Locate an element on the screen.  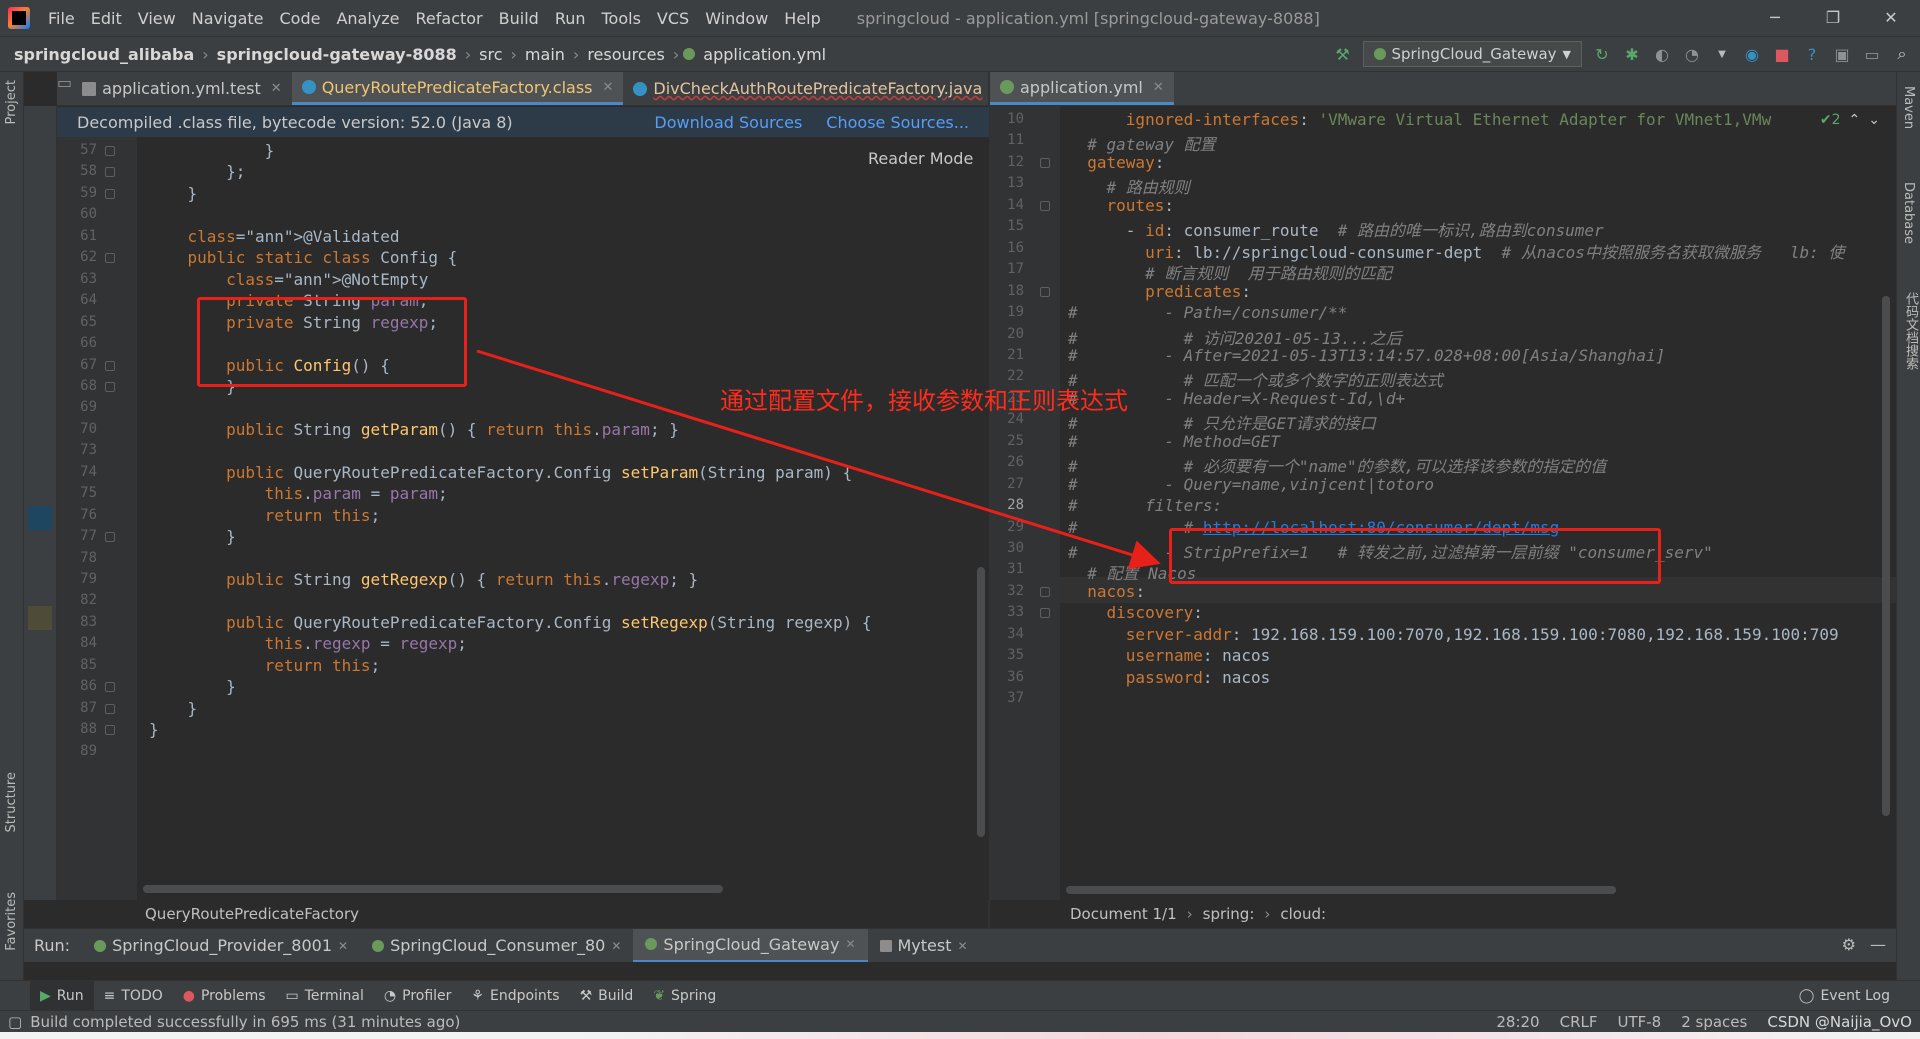
help-icon: ? is located at coordinates (1812, 54).